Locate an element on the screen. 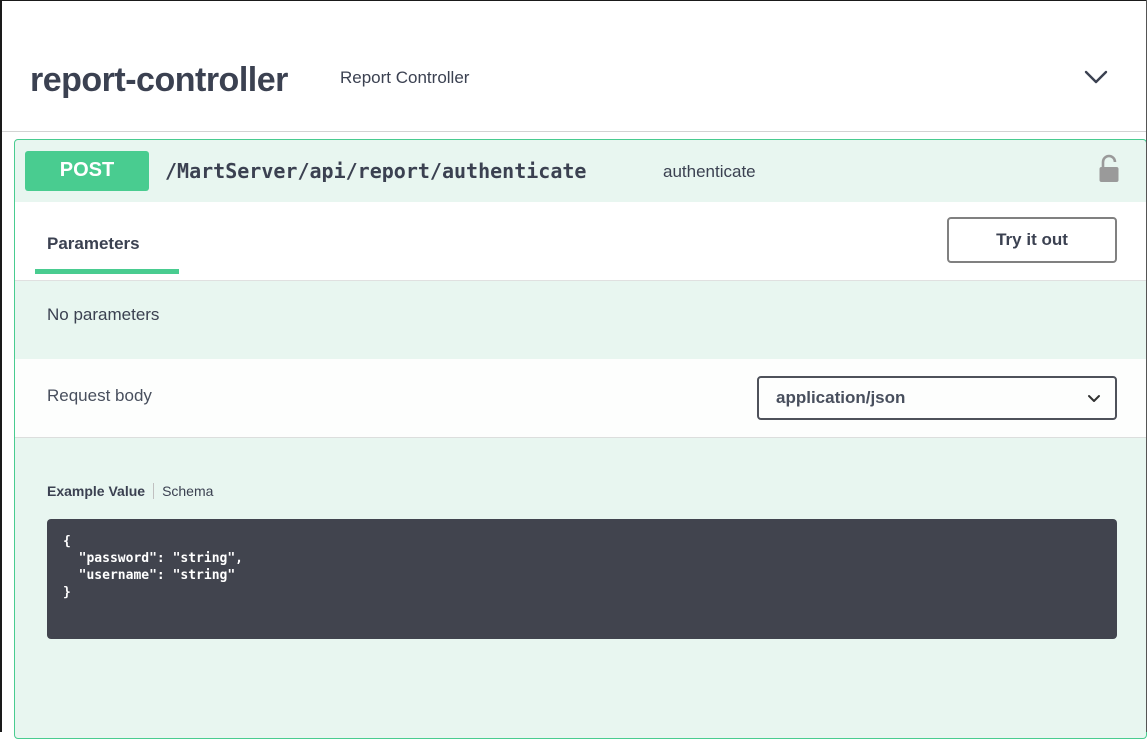  code-line: { is located at coordinates (67, 541).